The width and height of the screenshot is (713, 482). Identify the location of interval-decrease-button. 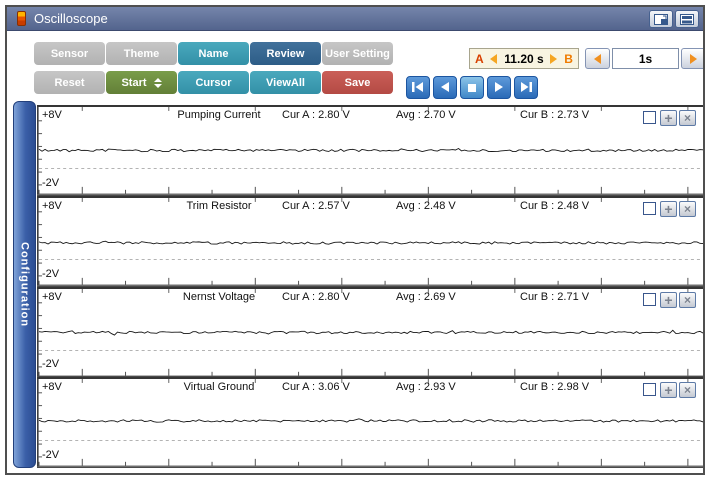
(597, 58).